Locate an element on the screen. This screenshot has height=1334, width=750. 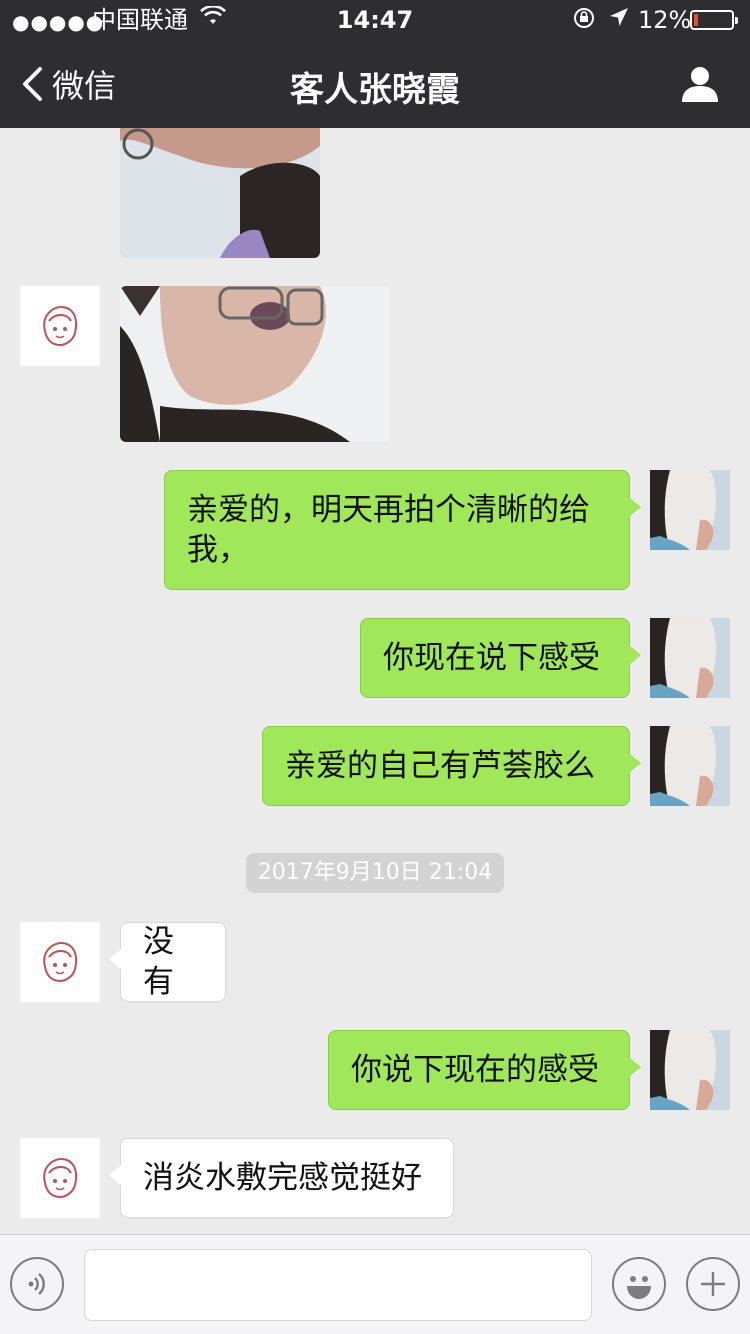
message-text: 你说下现在的感受 is located at coordinates (475, 1070).